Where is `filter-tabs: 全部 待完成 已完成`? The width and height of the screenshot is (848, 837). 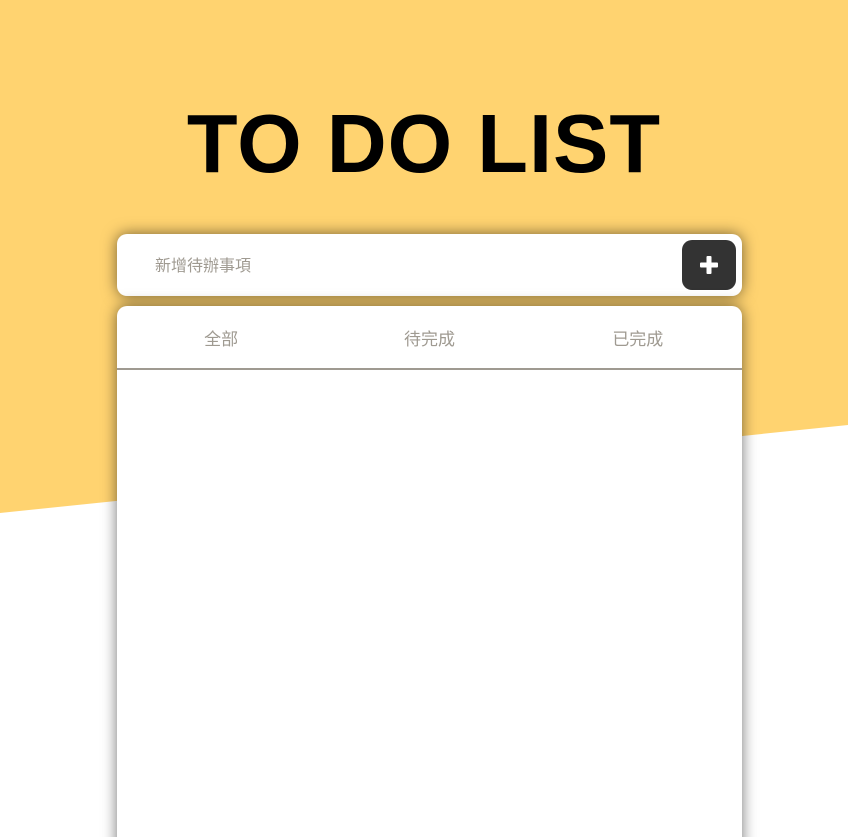 filter-tabs: 全部 待完成 已完成 is located at coordinates (429, 338).